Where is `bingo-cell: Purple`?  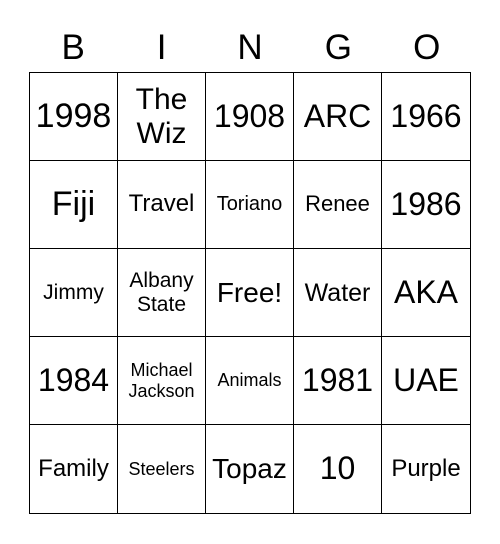
bingo-cell: Purple is located at coordinates (426, 469).